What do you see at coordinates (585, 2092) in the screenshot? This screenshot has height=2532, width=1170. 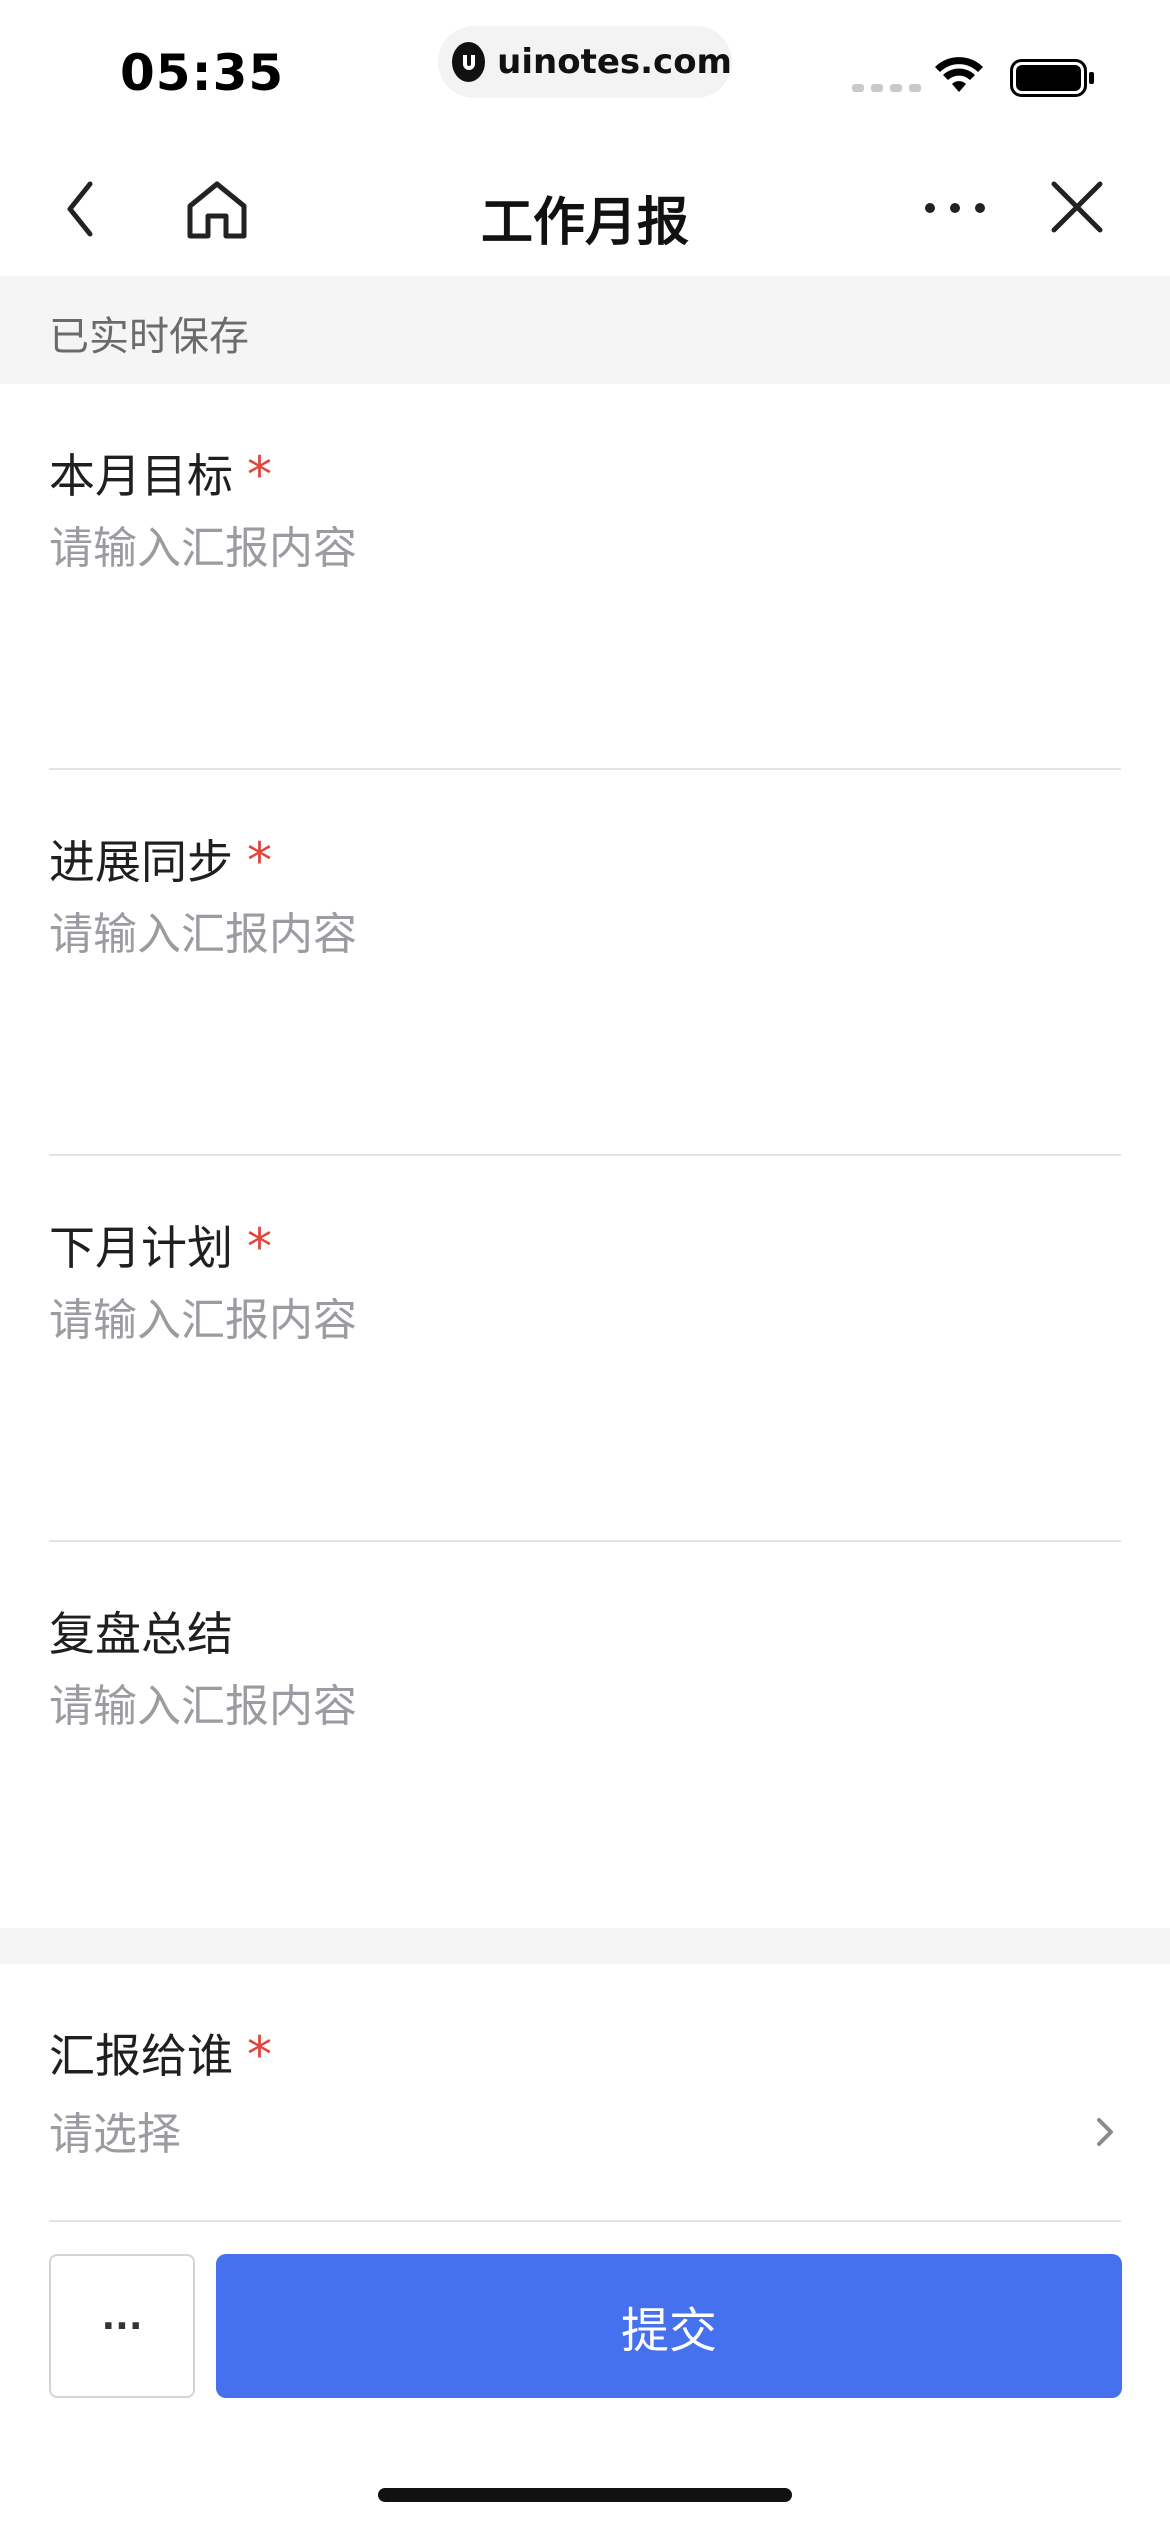 I see `field-recipient: 汇报给谁 * 请选择` at bounding box center [585, 2092].